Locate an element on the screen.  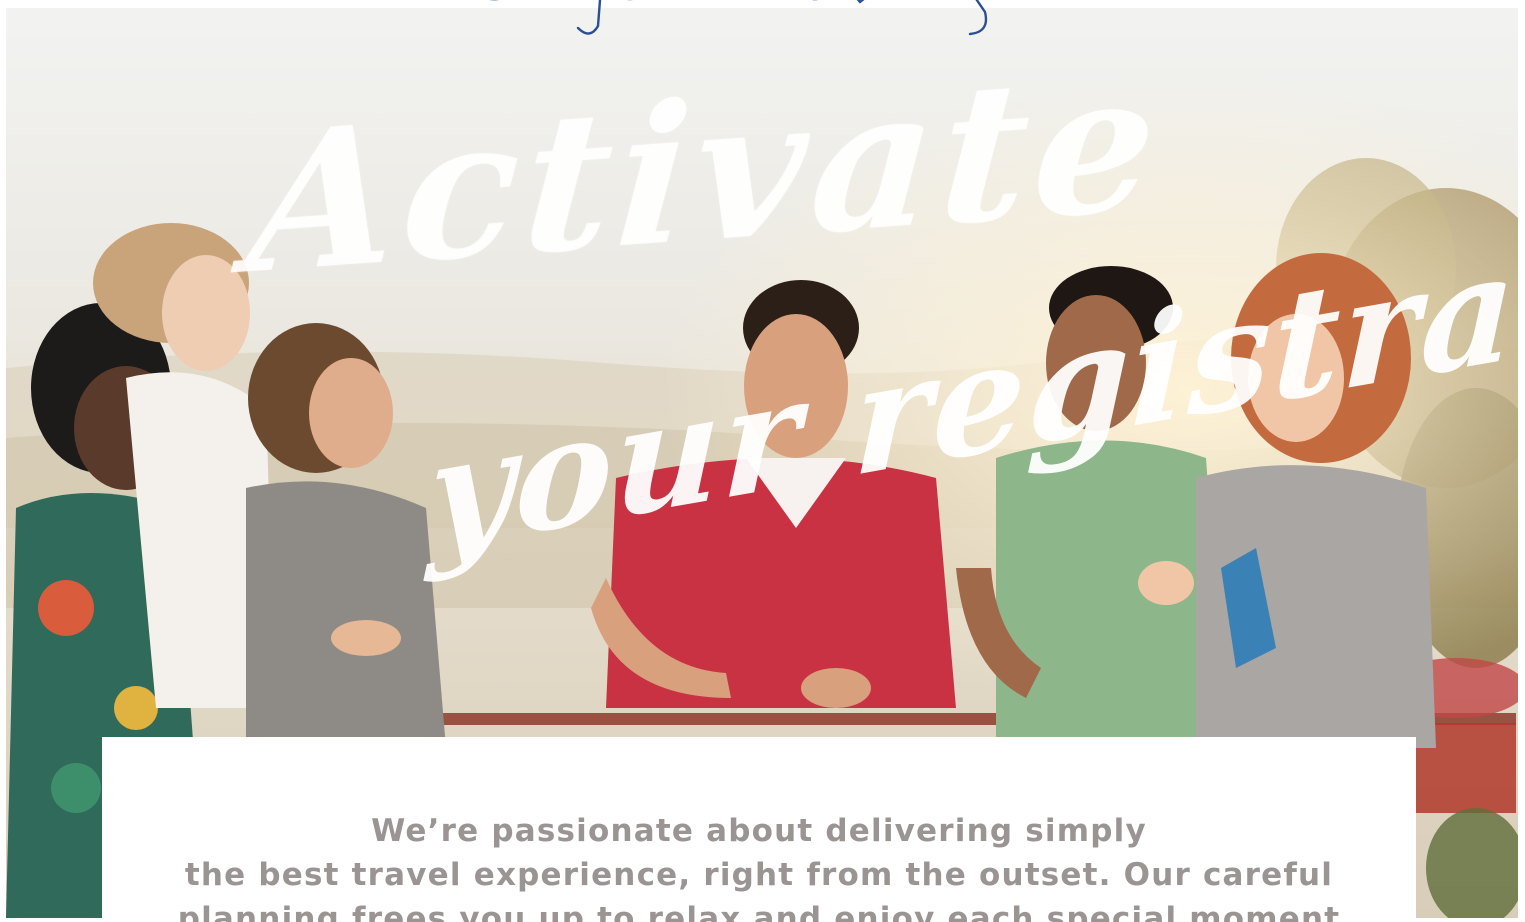
body-line-1: We’re passionate about delivering simply is located at coordinates (759, 831).